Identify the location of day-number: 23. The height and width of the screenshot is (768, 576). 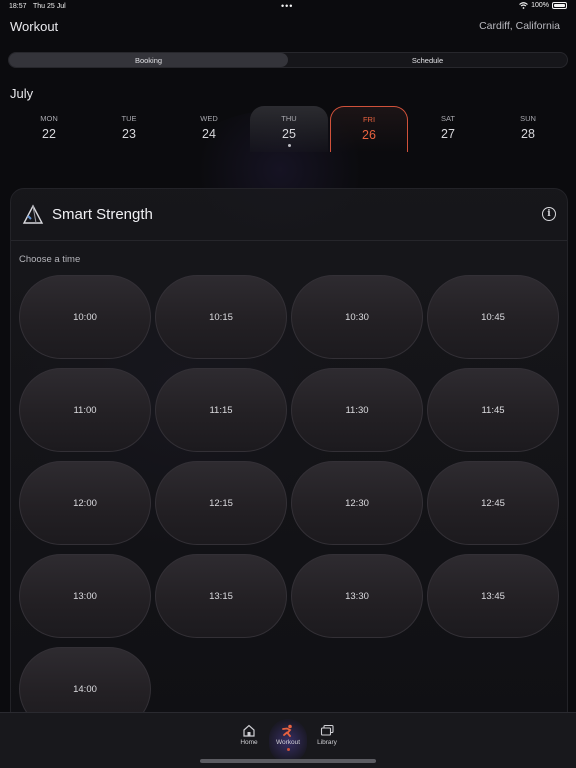
(129, 134).